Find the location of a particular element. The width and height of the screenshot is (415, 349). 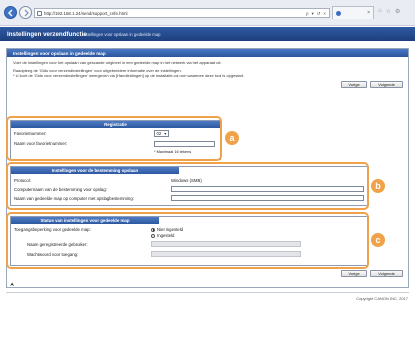

favorites-icon: ☆ is located at coordinates (388, 11).